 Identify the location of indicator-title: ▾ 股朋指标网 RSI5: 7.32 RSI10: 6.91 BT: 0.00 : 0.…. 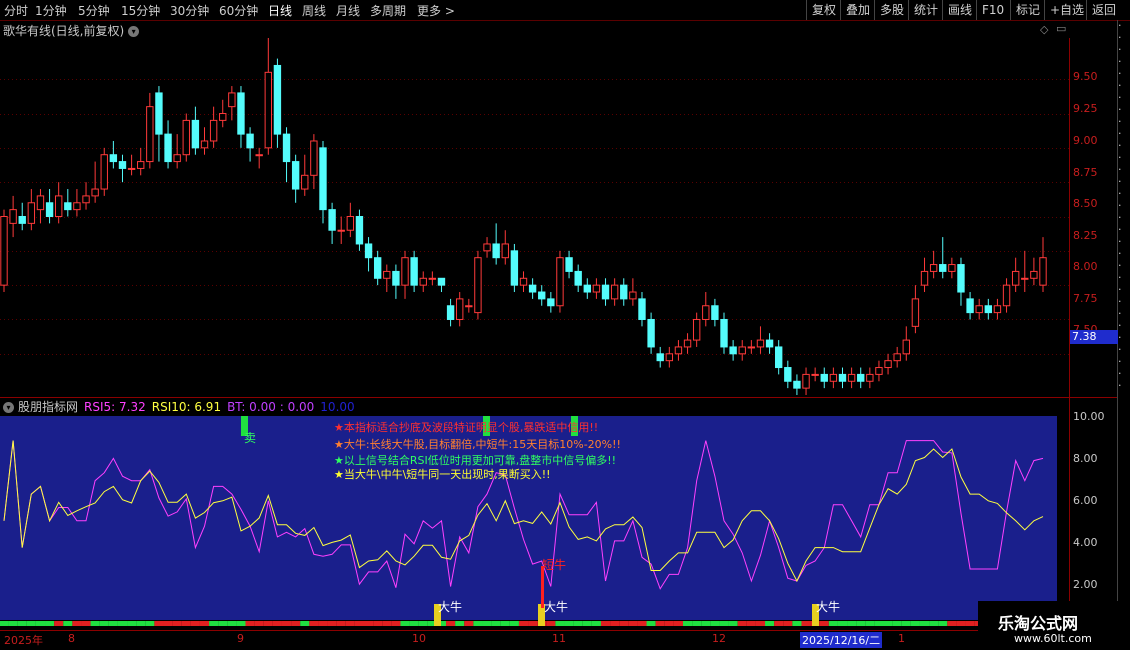
(182, 406).